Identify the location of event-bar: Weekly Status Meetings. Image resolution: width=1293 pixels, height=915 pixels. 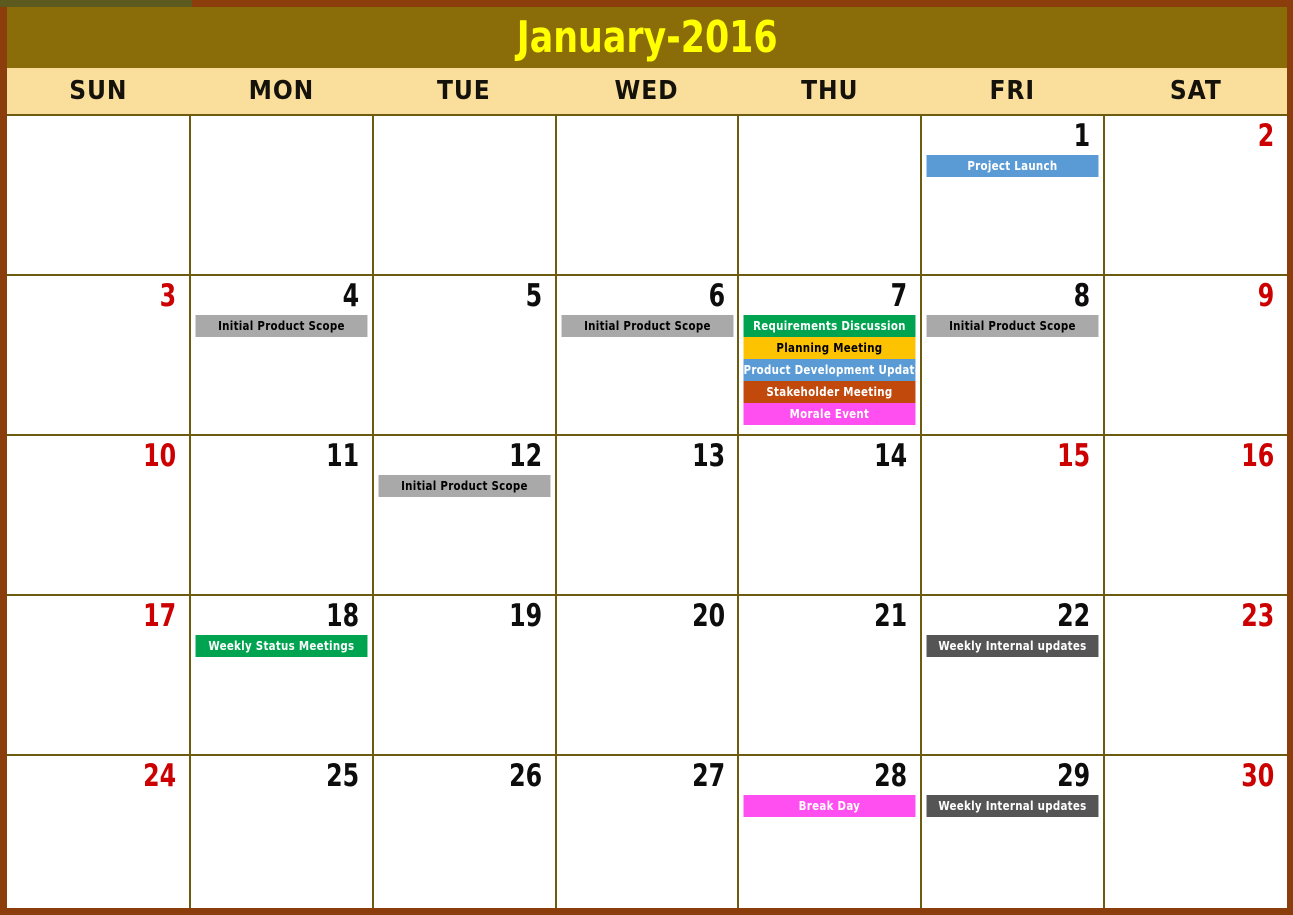
(281, 646).